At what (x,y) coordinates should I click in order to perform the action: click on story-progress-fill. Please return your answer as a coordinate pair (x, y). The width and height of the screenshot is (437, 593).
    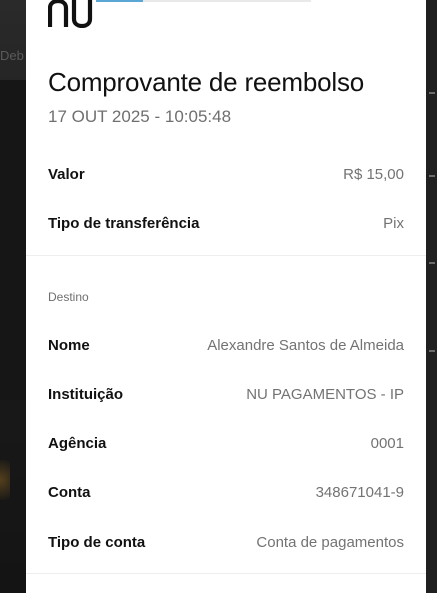
    Looking at the image, I should click on (120, 1).